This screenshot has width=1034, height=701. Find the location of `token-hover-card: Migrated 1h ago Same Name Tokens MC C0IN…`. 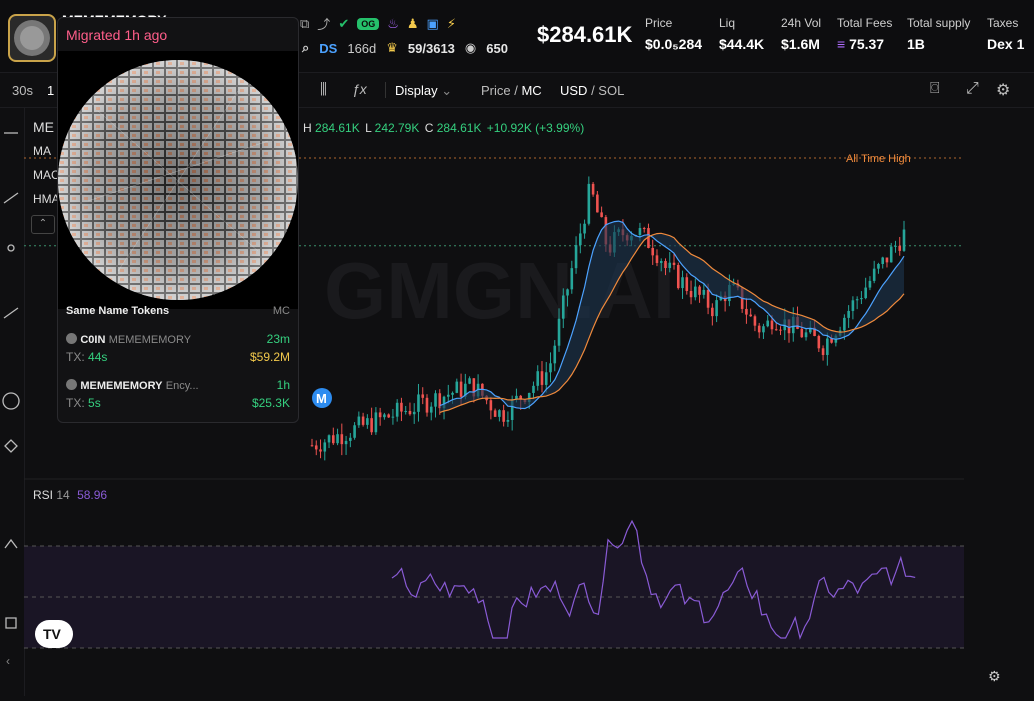

token-hover-card: Migrated 1h ago Same Name Tokens MC C0IN… is located at coordinates (178, 220).